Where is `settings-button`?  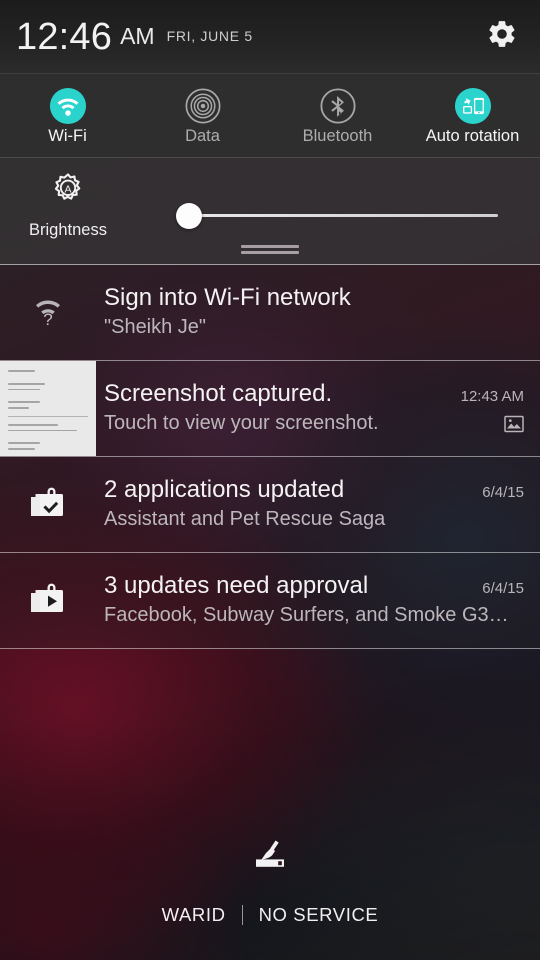 settings-button is located at coordinates (502, 37).